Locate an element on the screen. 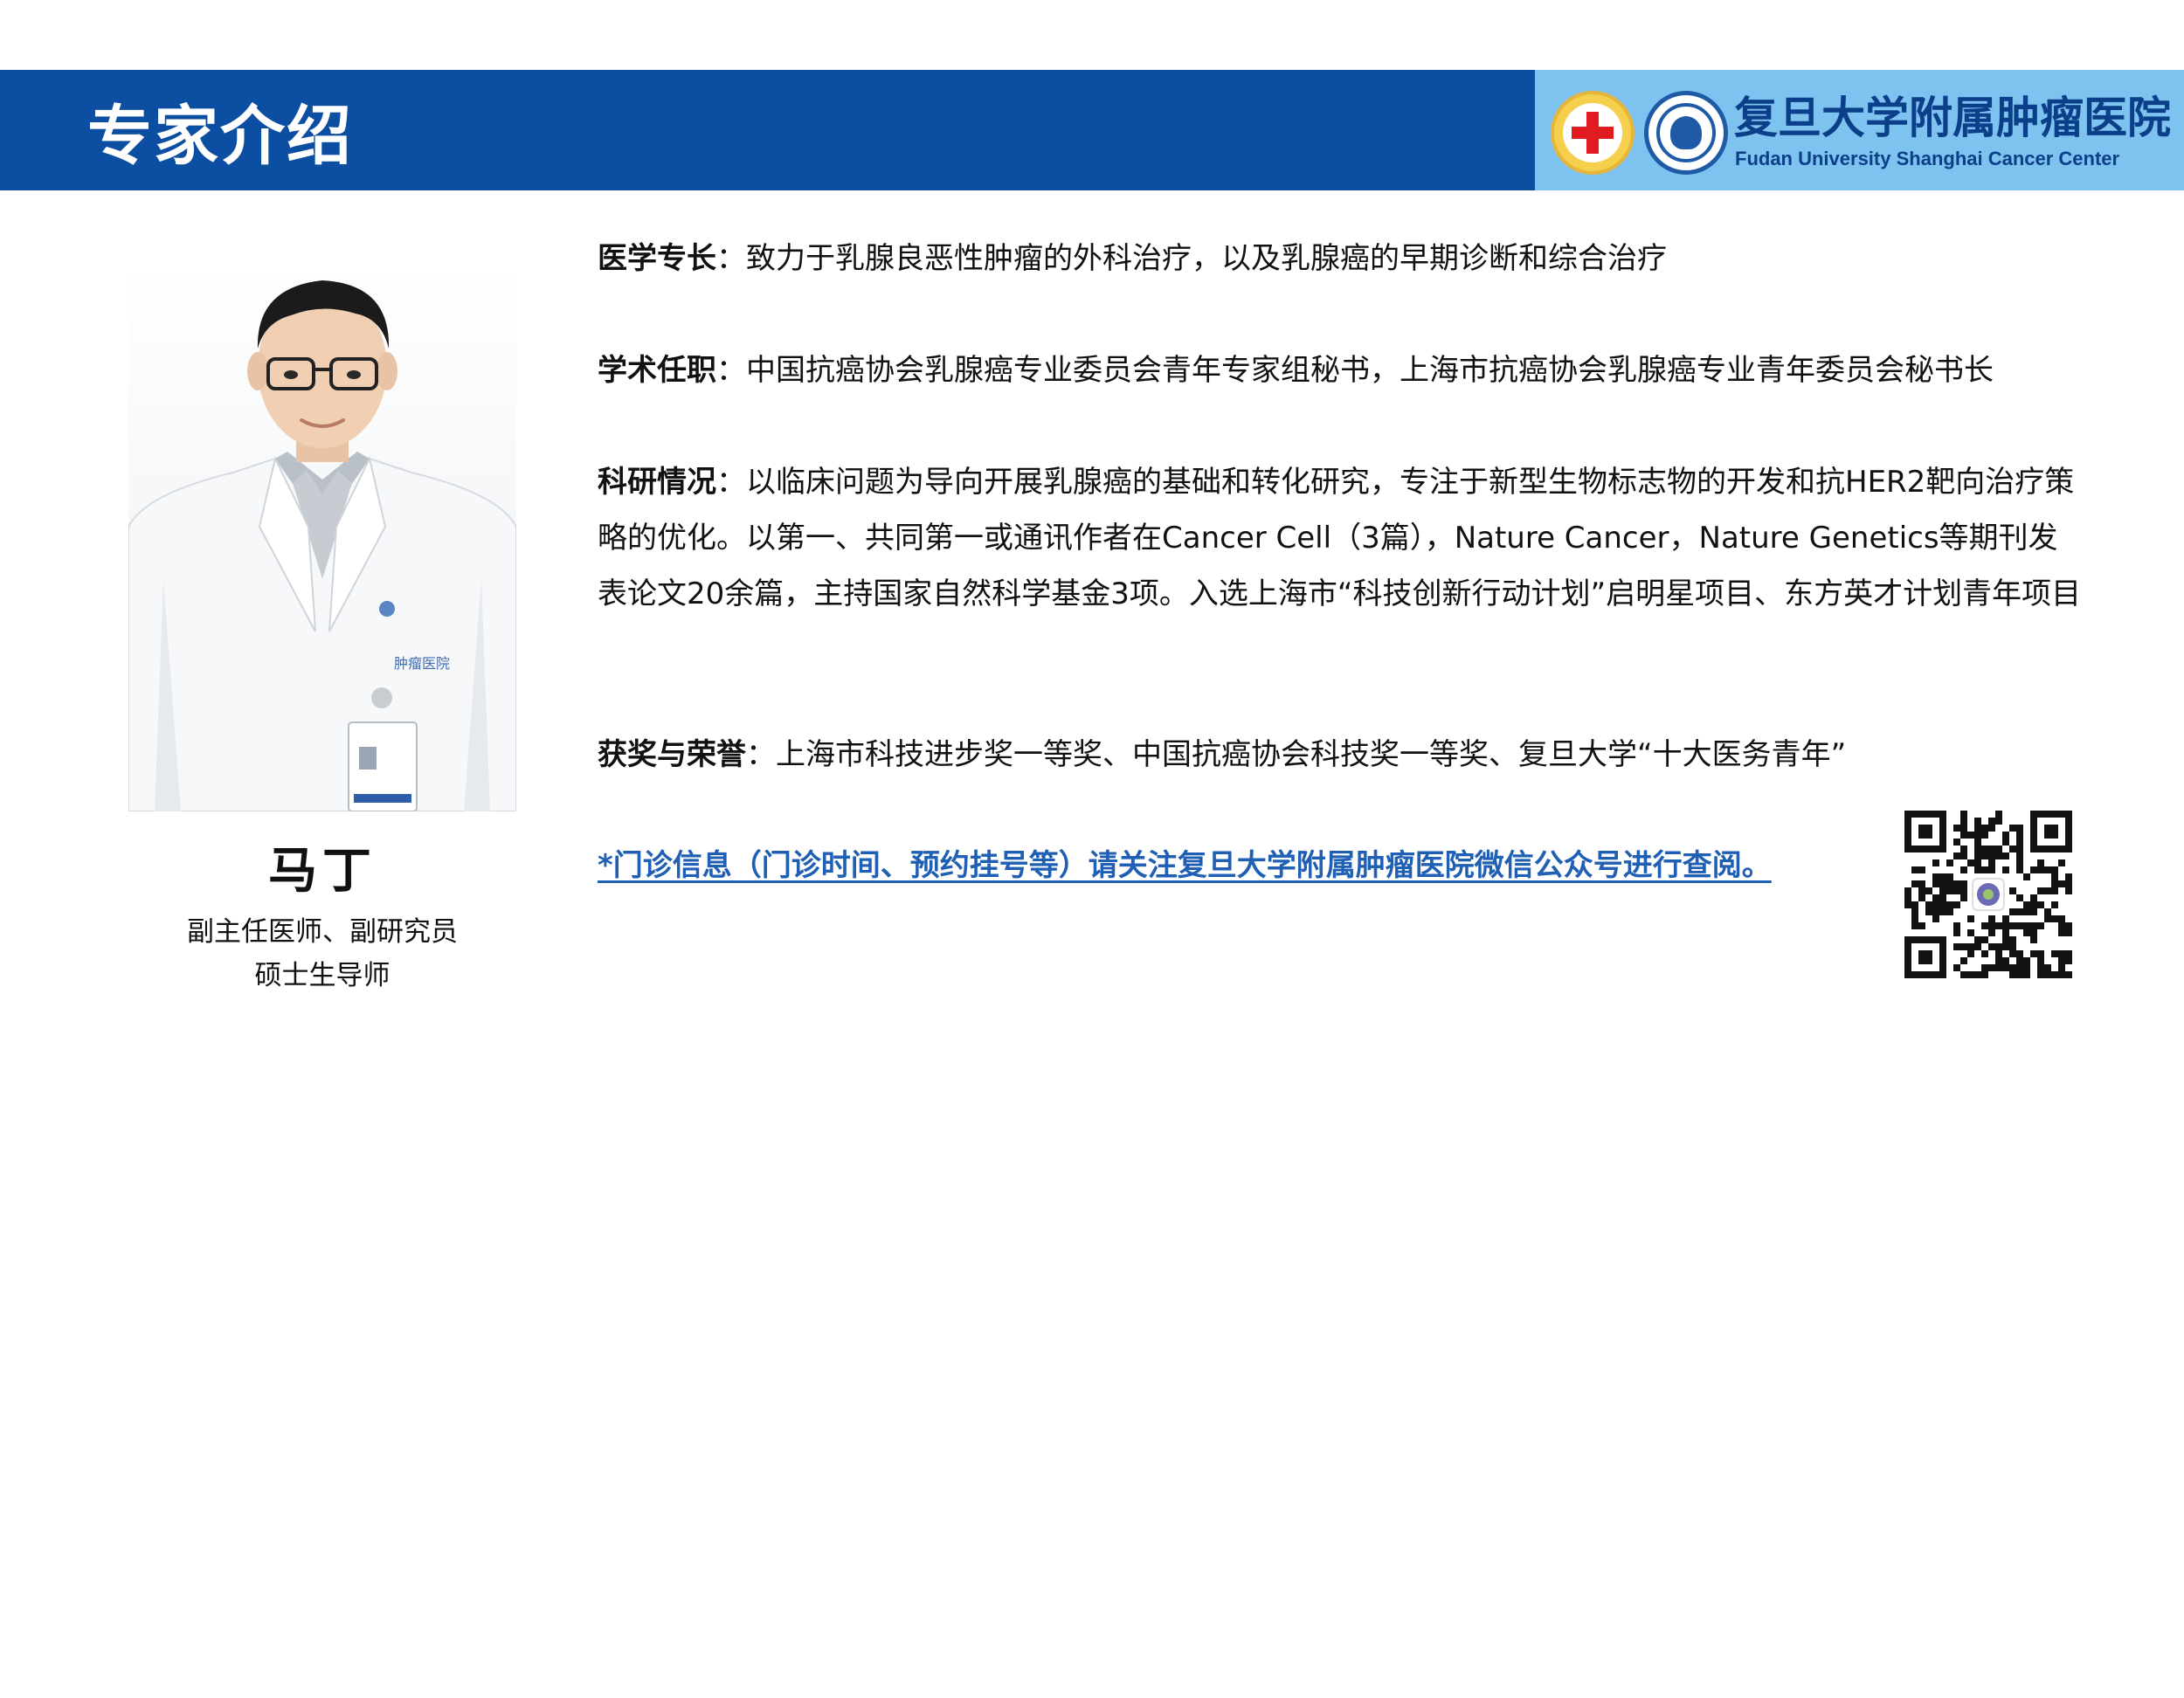 The height and width of the screenshot is (1698, 2184). clinic-info-link: *门诊信息（门诊时间、预约挂号等）请关注复旦大学附属肿瘤医院微信公众号进行查阅。 is located at coordinates (1218, 865).